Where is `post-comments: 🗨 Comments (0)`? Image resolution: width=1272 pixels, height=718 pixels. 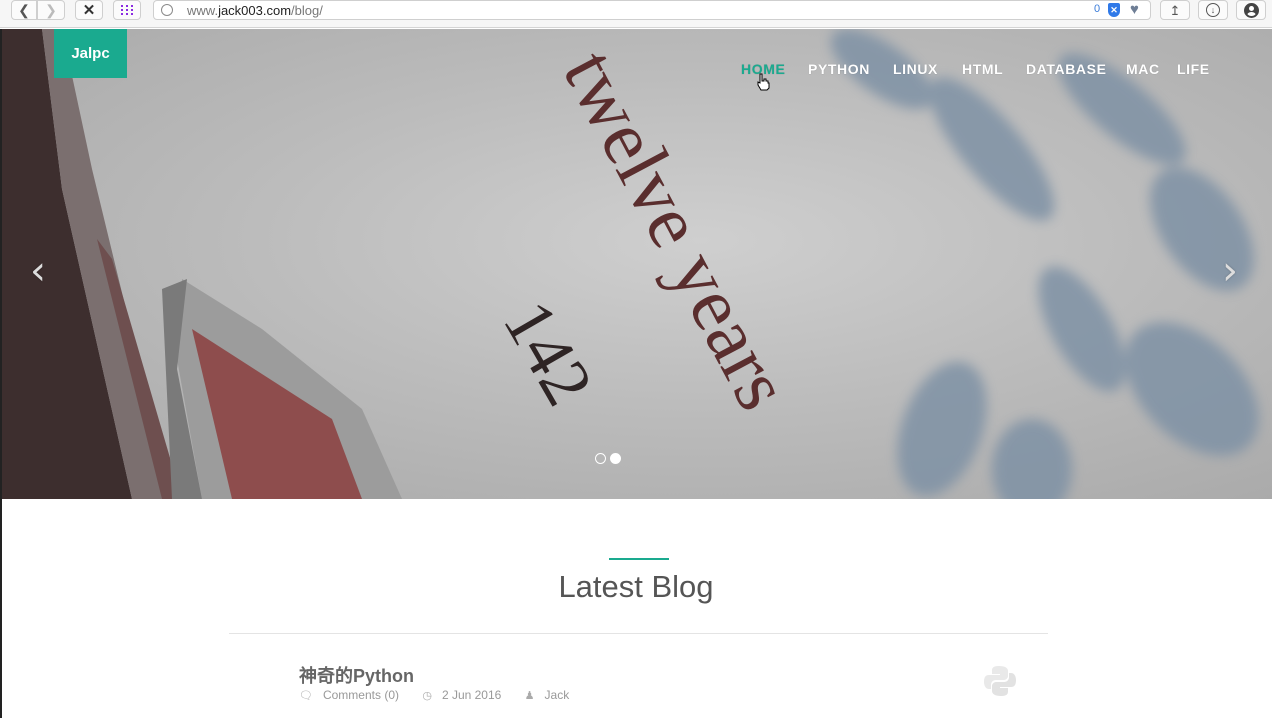 post-comments: 🗨 Comments (0) is located at coordinates (354, 695).